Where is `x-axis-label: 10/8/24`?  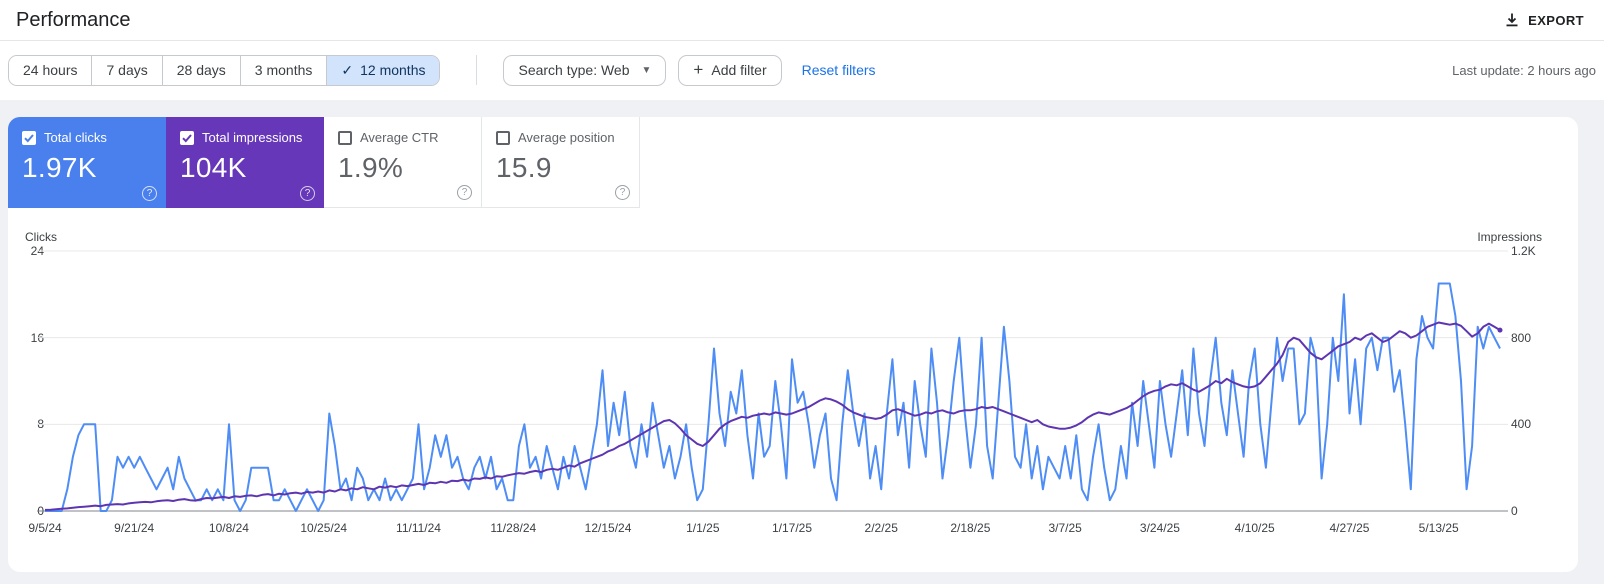 x-axis-label: 10/8/24 is located at coordinates (228, 528).